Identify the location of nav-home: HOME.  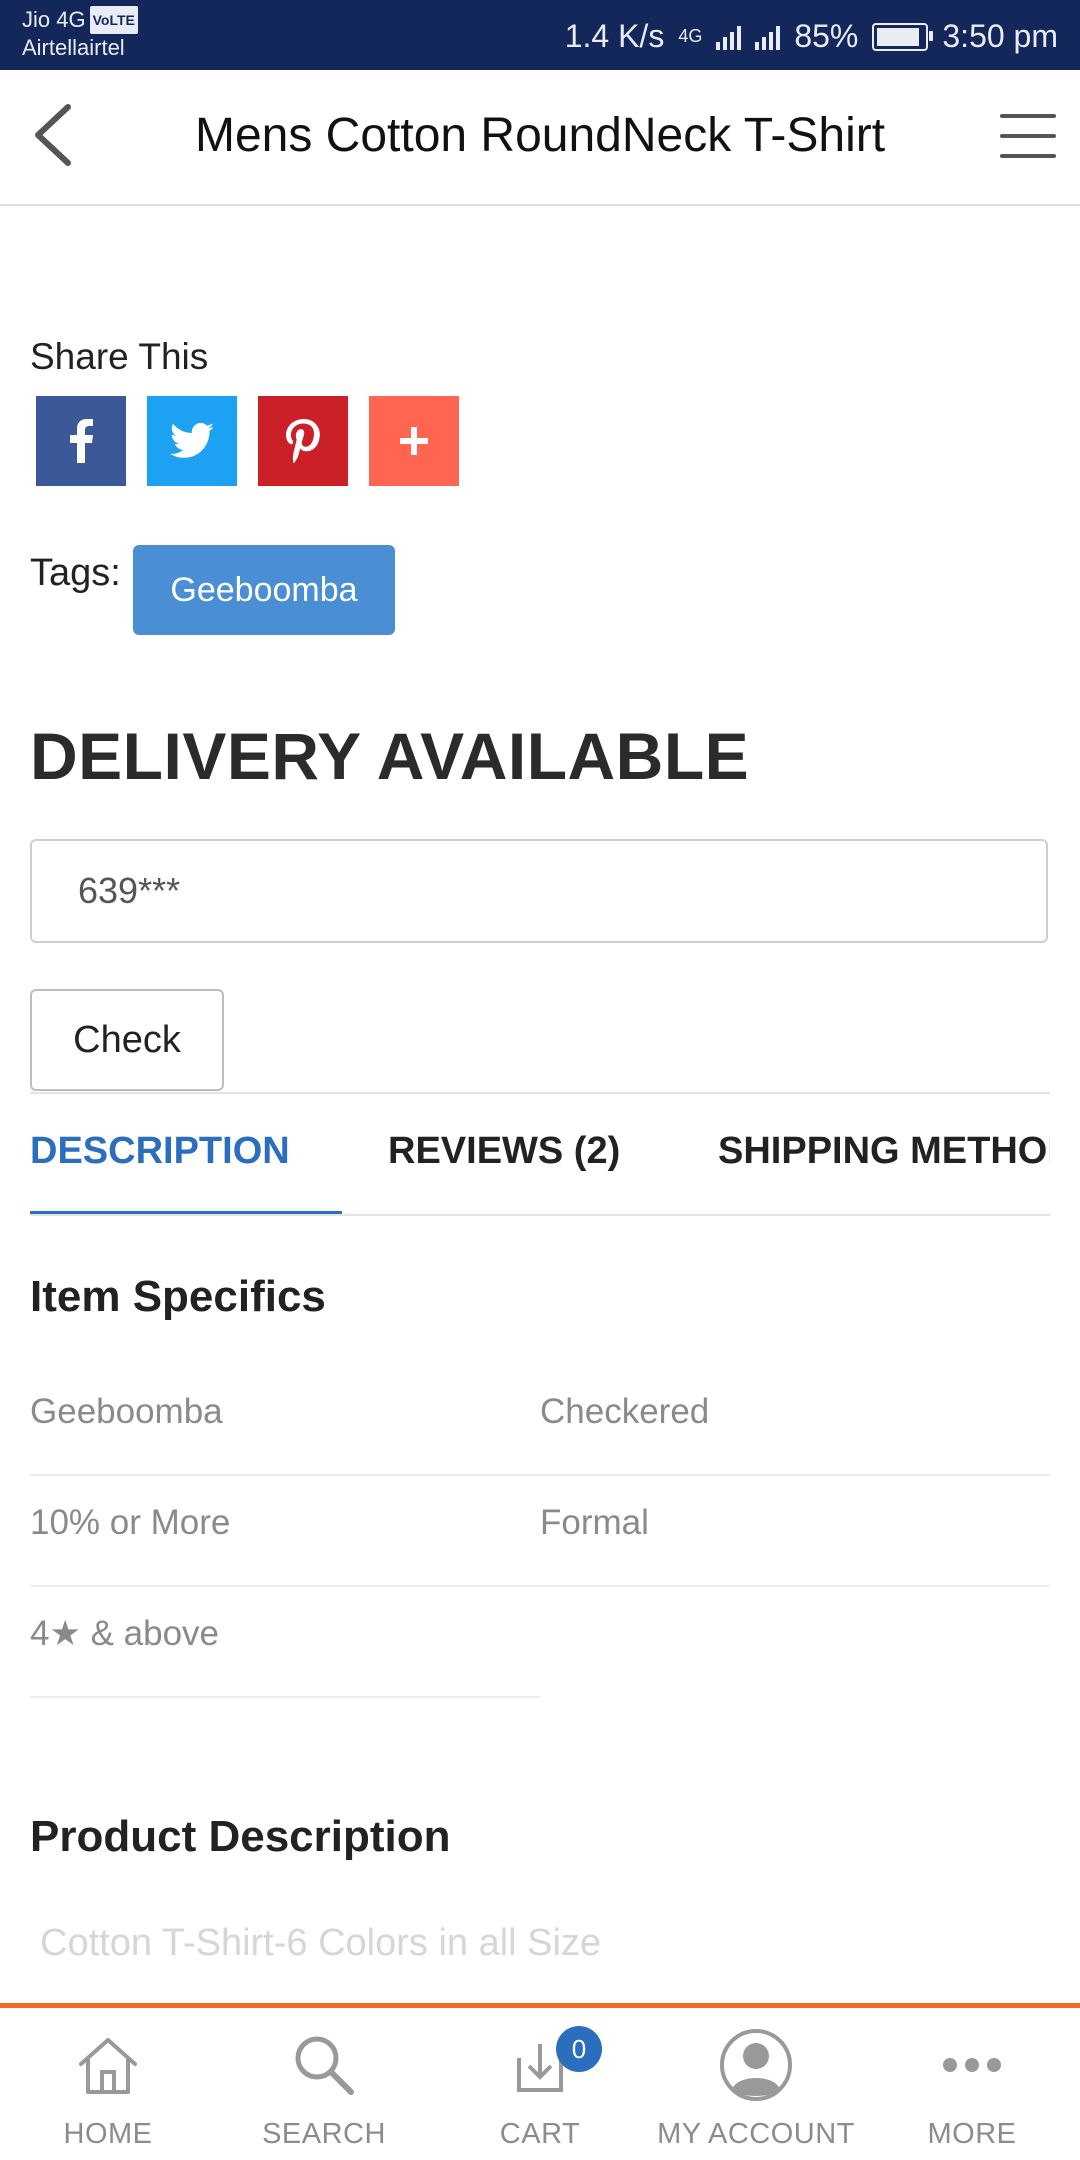
(108, 2084).